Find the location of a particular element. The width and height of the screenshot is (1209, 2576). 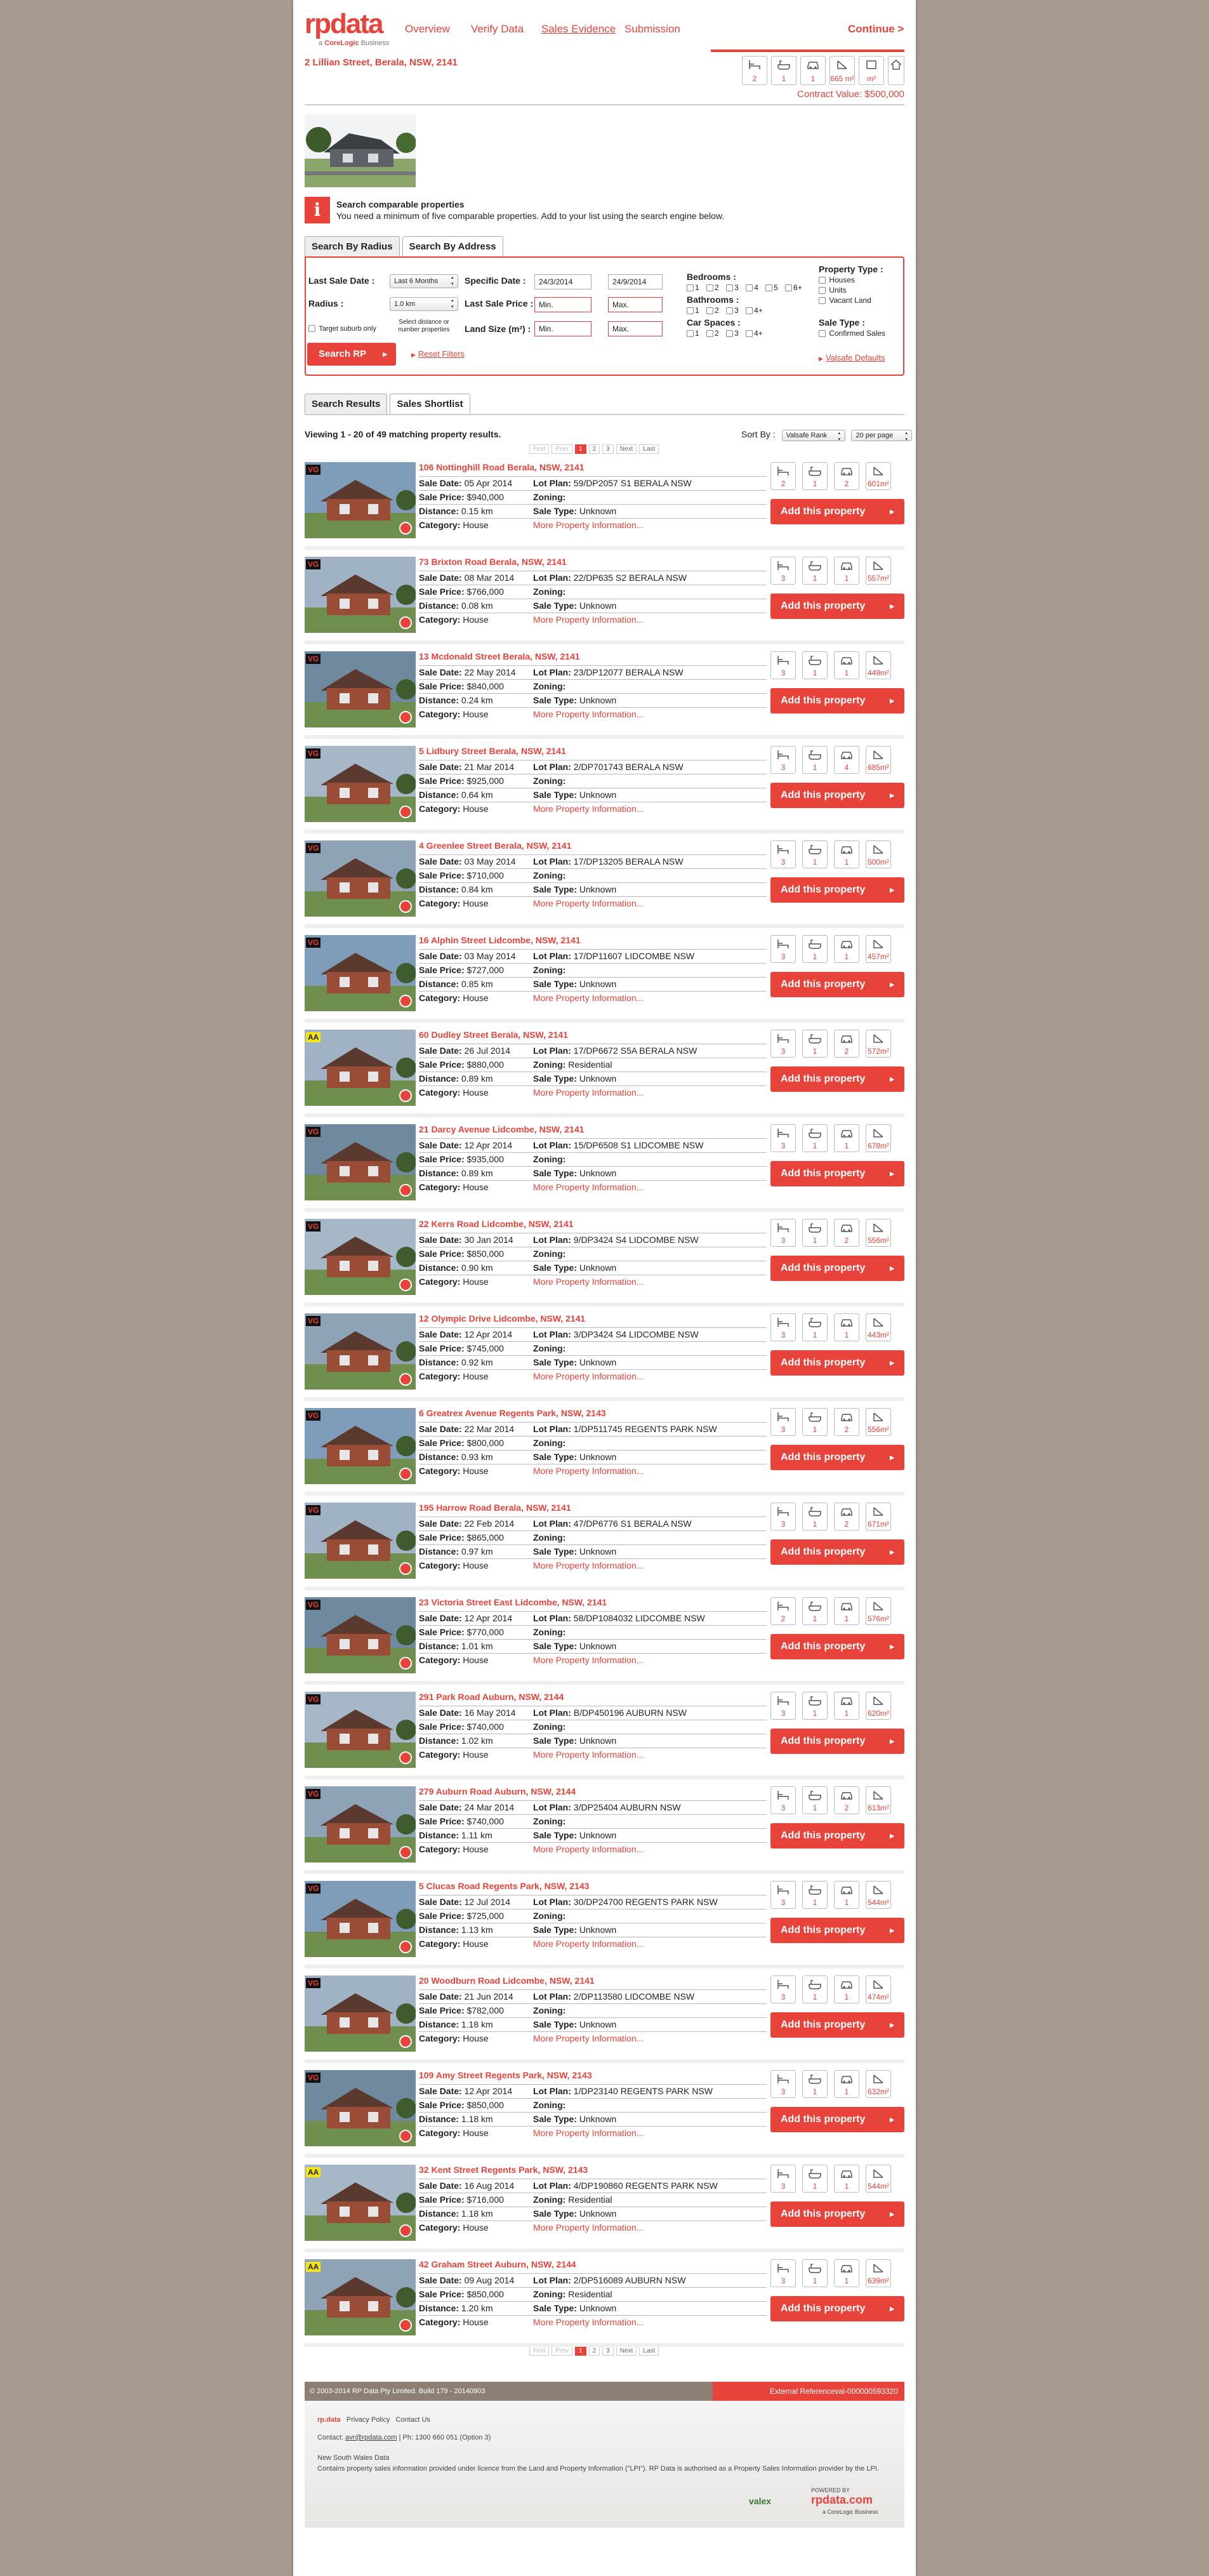

result-address-link: 291 Park Road Auburn, NSW, 2144 is located at coordinates (491, 1697).